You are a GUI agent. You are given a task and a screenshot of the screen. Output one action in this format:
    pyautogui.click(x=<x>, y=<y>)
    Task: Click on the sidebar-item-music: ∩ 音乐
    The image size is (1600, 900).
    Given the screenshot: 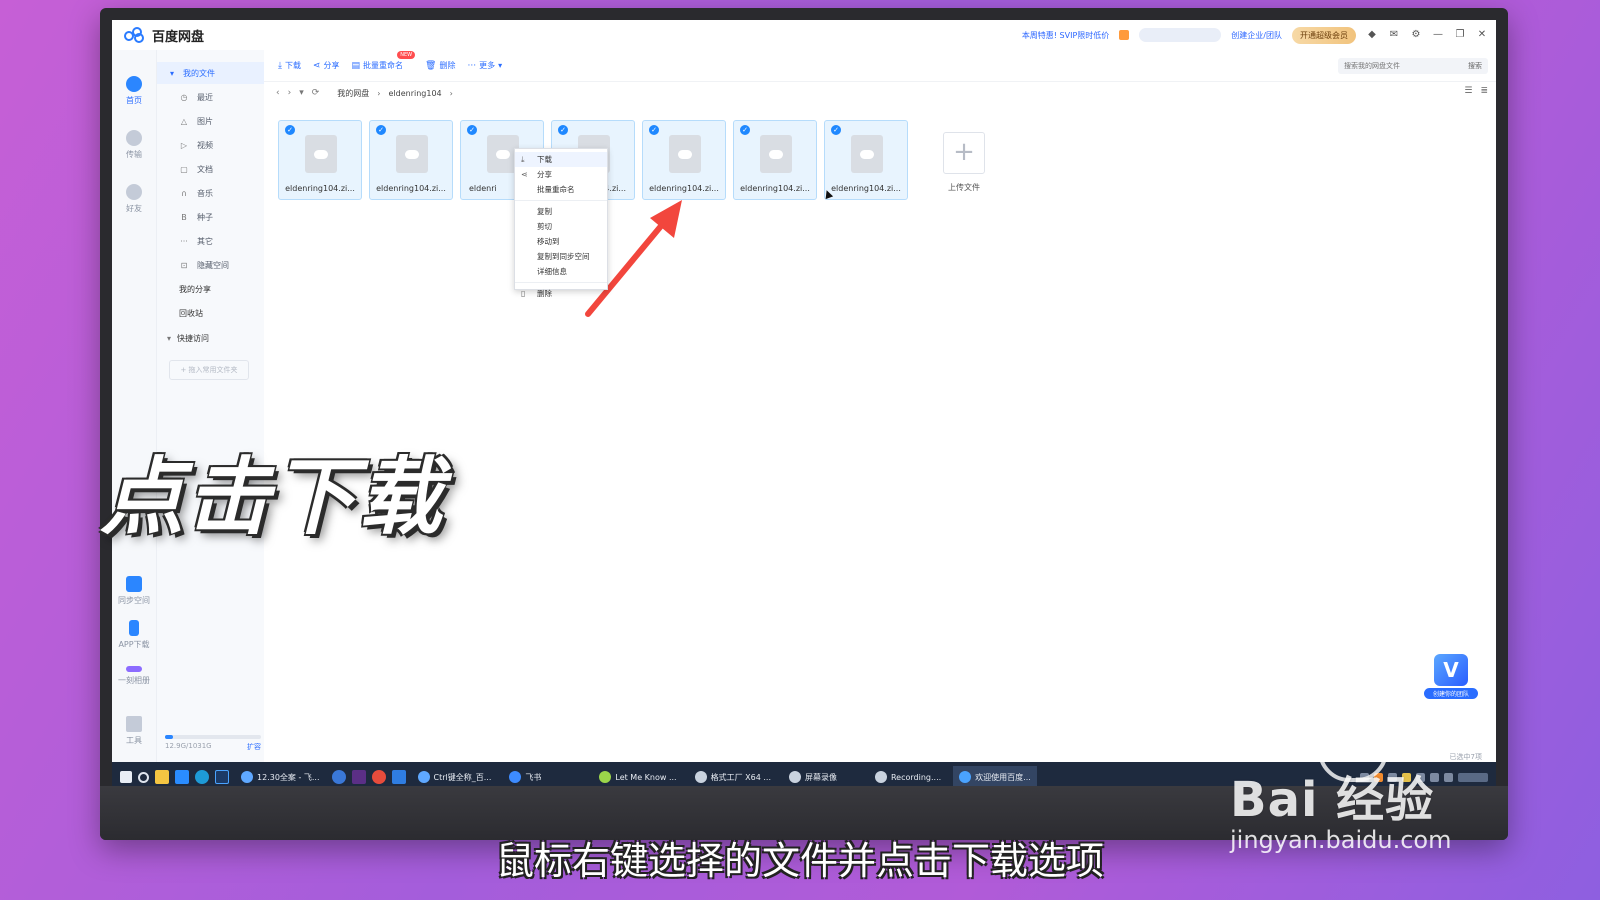 What is the action you would take?
    pyautogui.click(x=211, y=193)
    